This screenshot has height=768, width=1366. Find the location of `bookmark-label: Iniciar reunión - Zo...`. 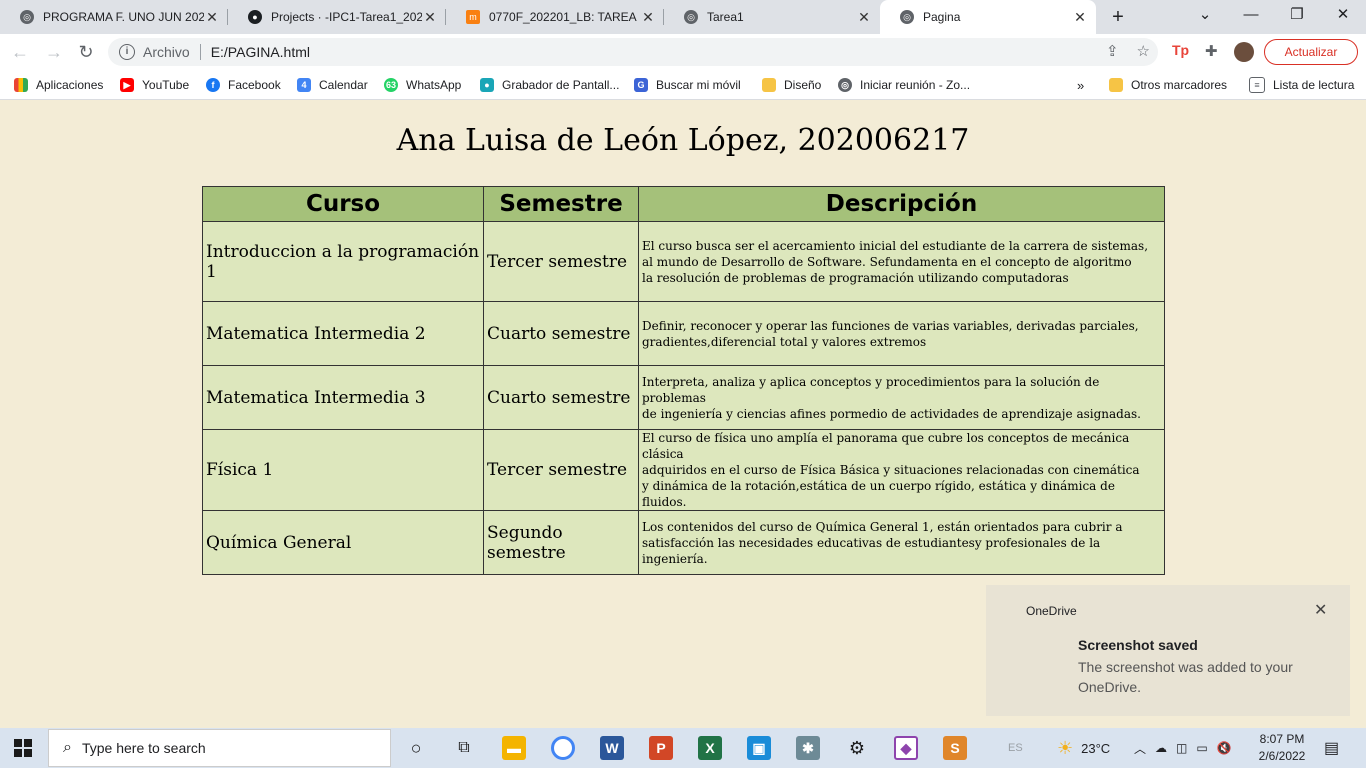

bookmark-label: Iniciar reunión - Zo... is located at coordinates (915, 85).